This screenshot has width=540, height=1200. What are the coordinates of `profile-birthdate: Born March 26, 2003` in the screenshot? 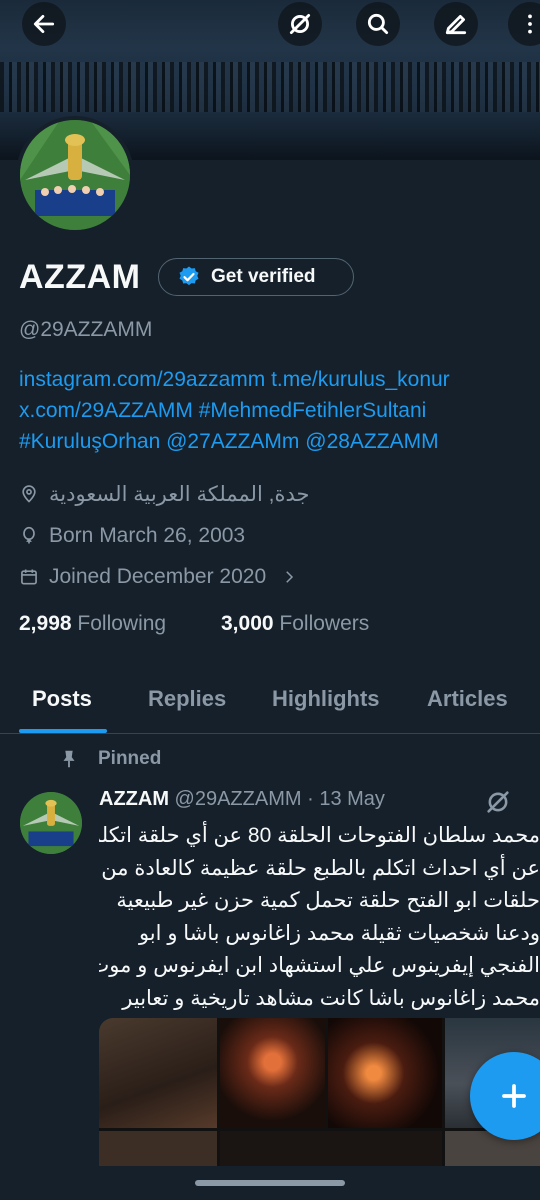 It's located at (132, 536).